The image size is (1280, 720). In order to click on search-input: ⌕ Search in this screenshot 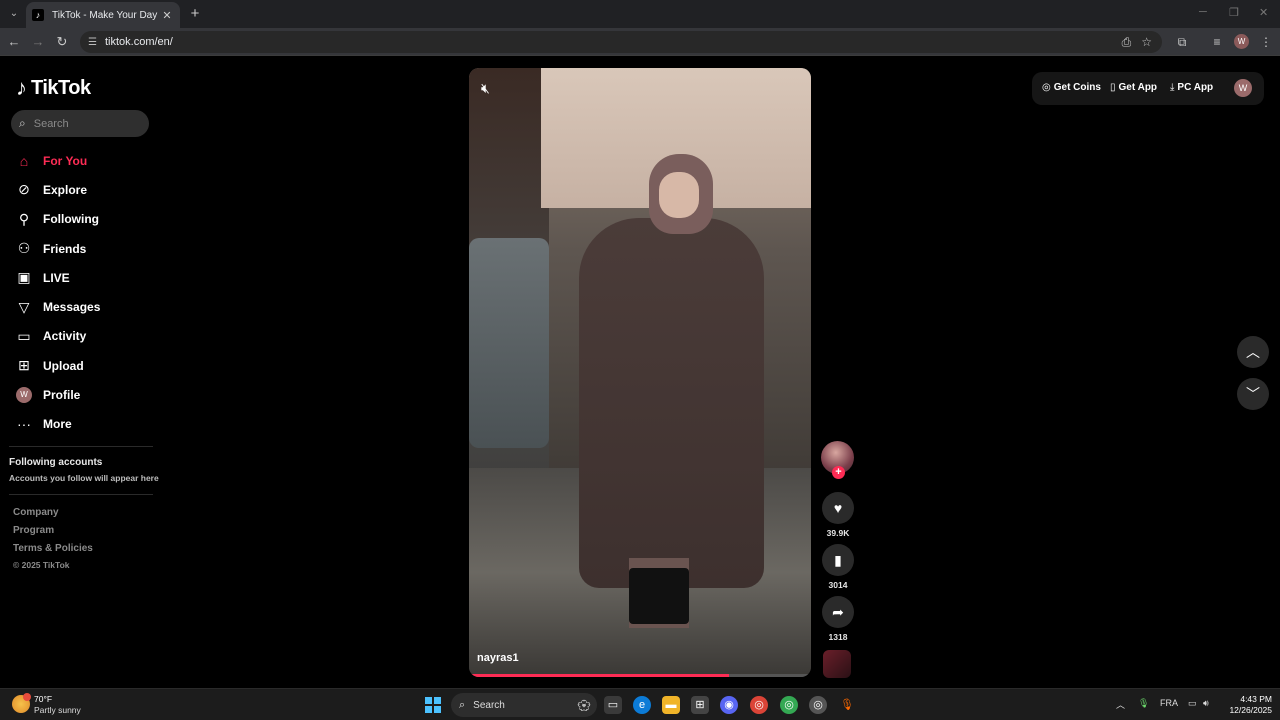, I will do `click(80, 123)`.